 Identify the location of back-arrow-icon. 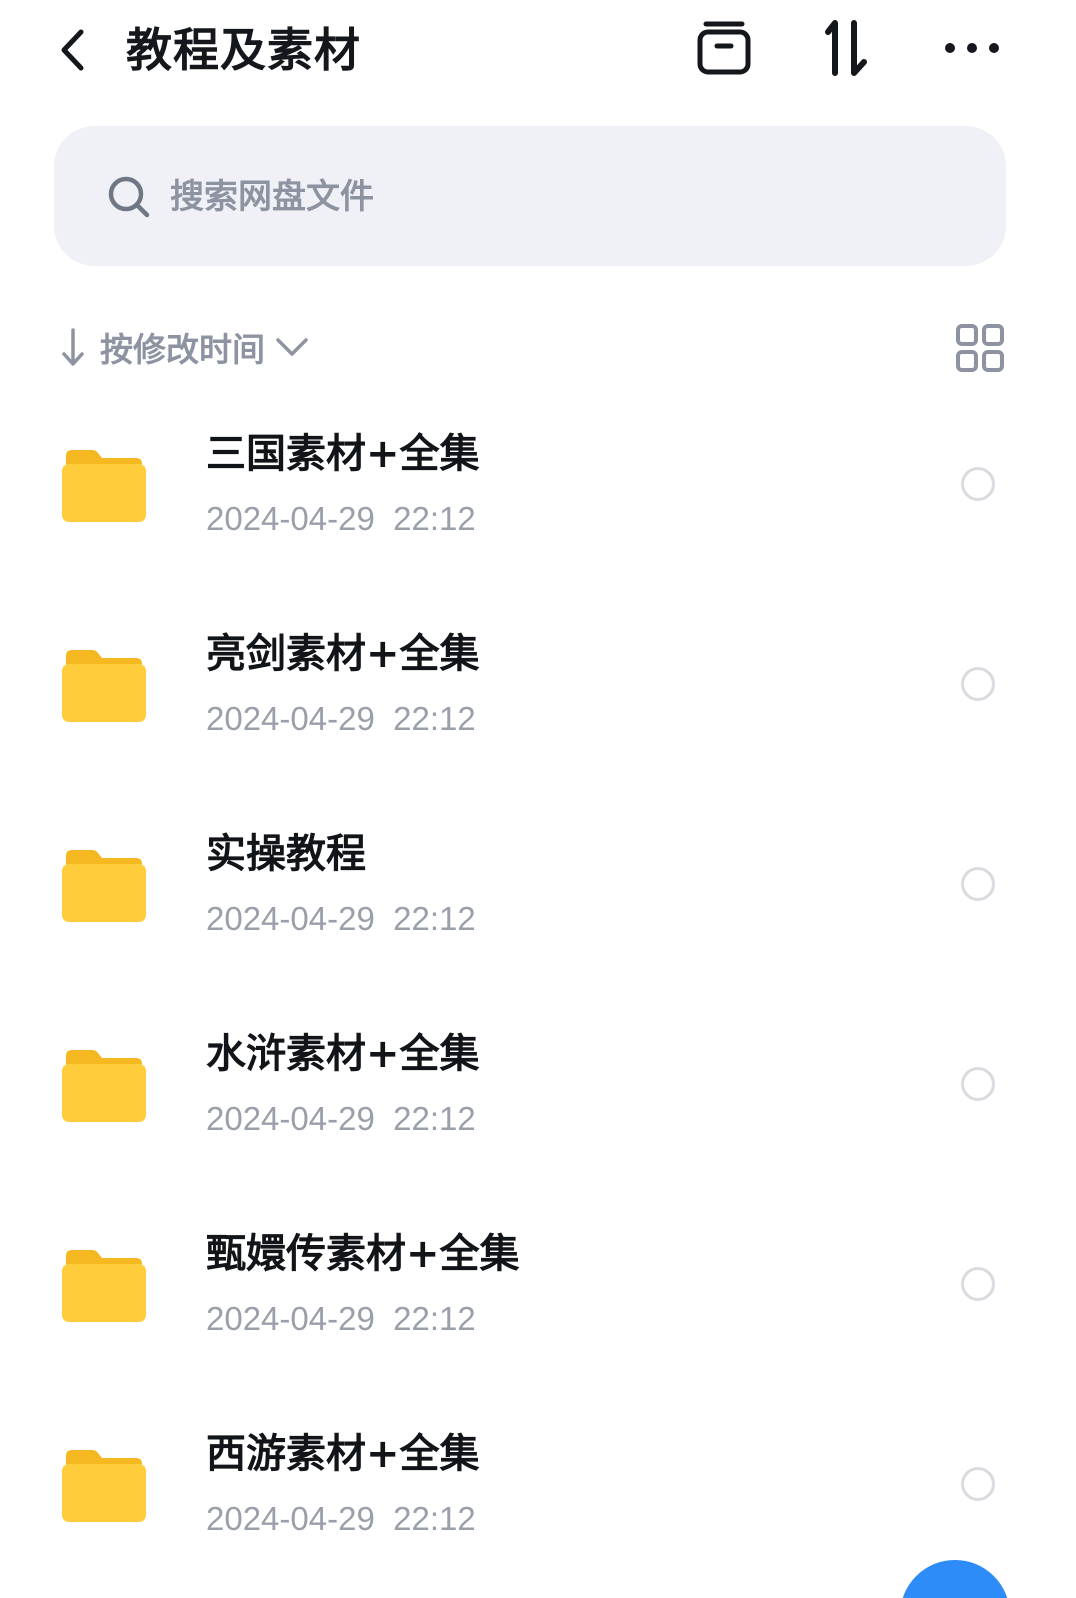
(72, 50).